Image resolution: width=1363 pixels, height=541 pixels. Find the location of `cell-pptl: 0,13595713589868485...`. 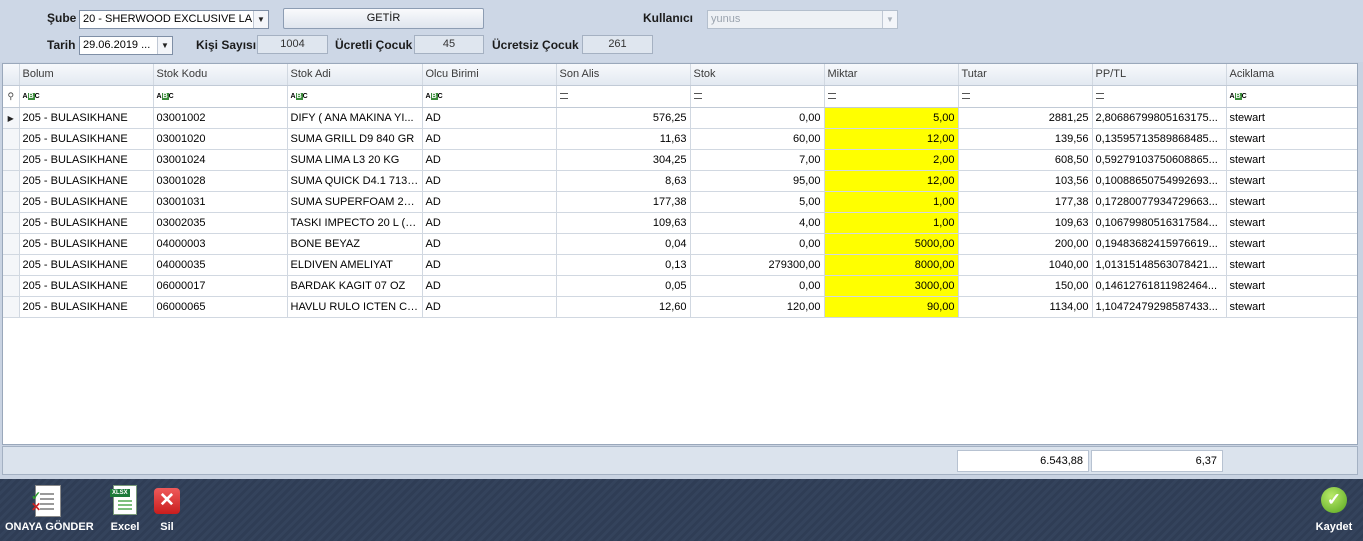

cell-pptl: 0,13595713589868485... is located at coordinates (1159, 139).